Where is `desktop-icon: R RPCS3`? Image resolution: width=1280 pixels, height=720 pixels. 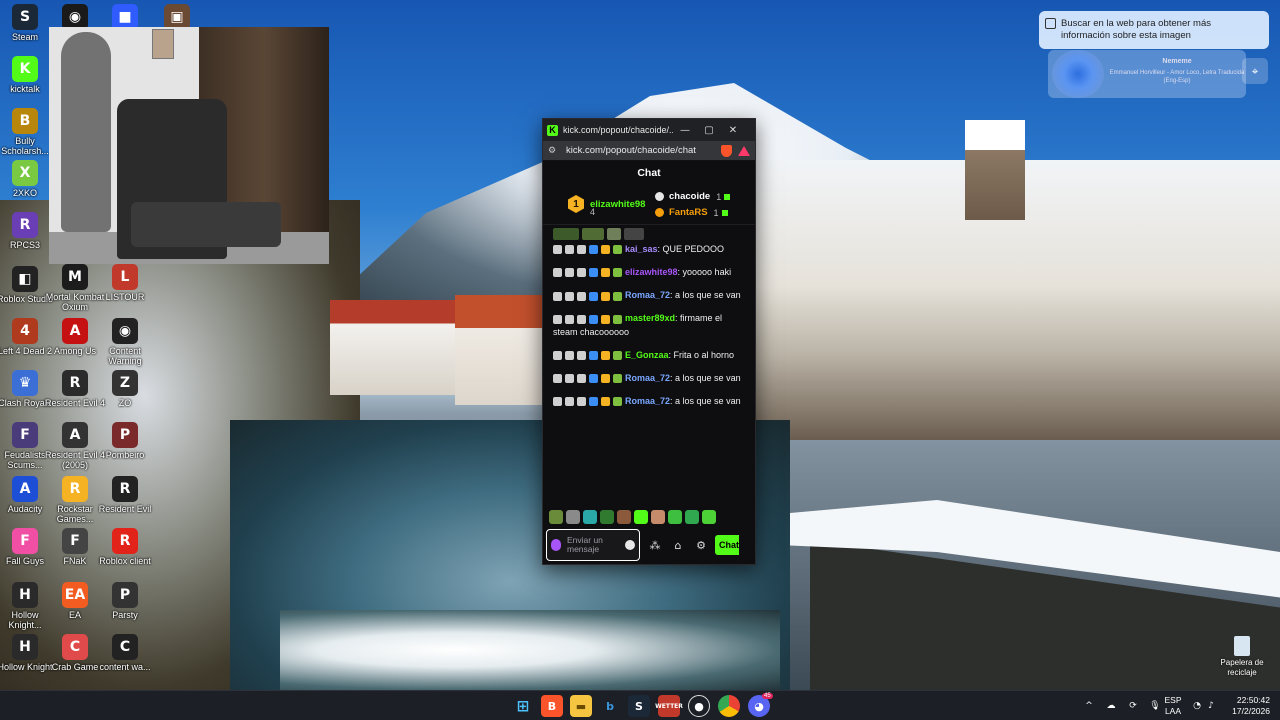
desktop-icon: R RPCS3 is located at coordinates (28, 231).